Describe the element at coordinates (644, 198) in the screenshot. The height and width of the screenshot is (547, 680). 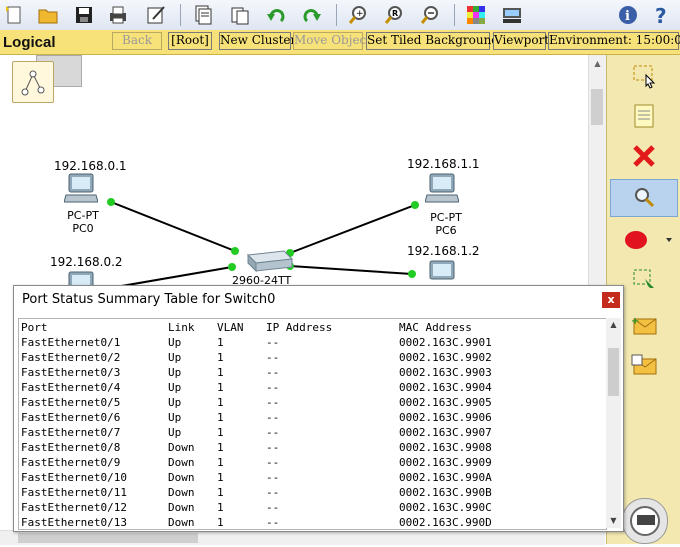
I see `inspect-icon` at that location.